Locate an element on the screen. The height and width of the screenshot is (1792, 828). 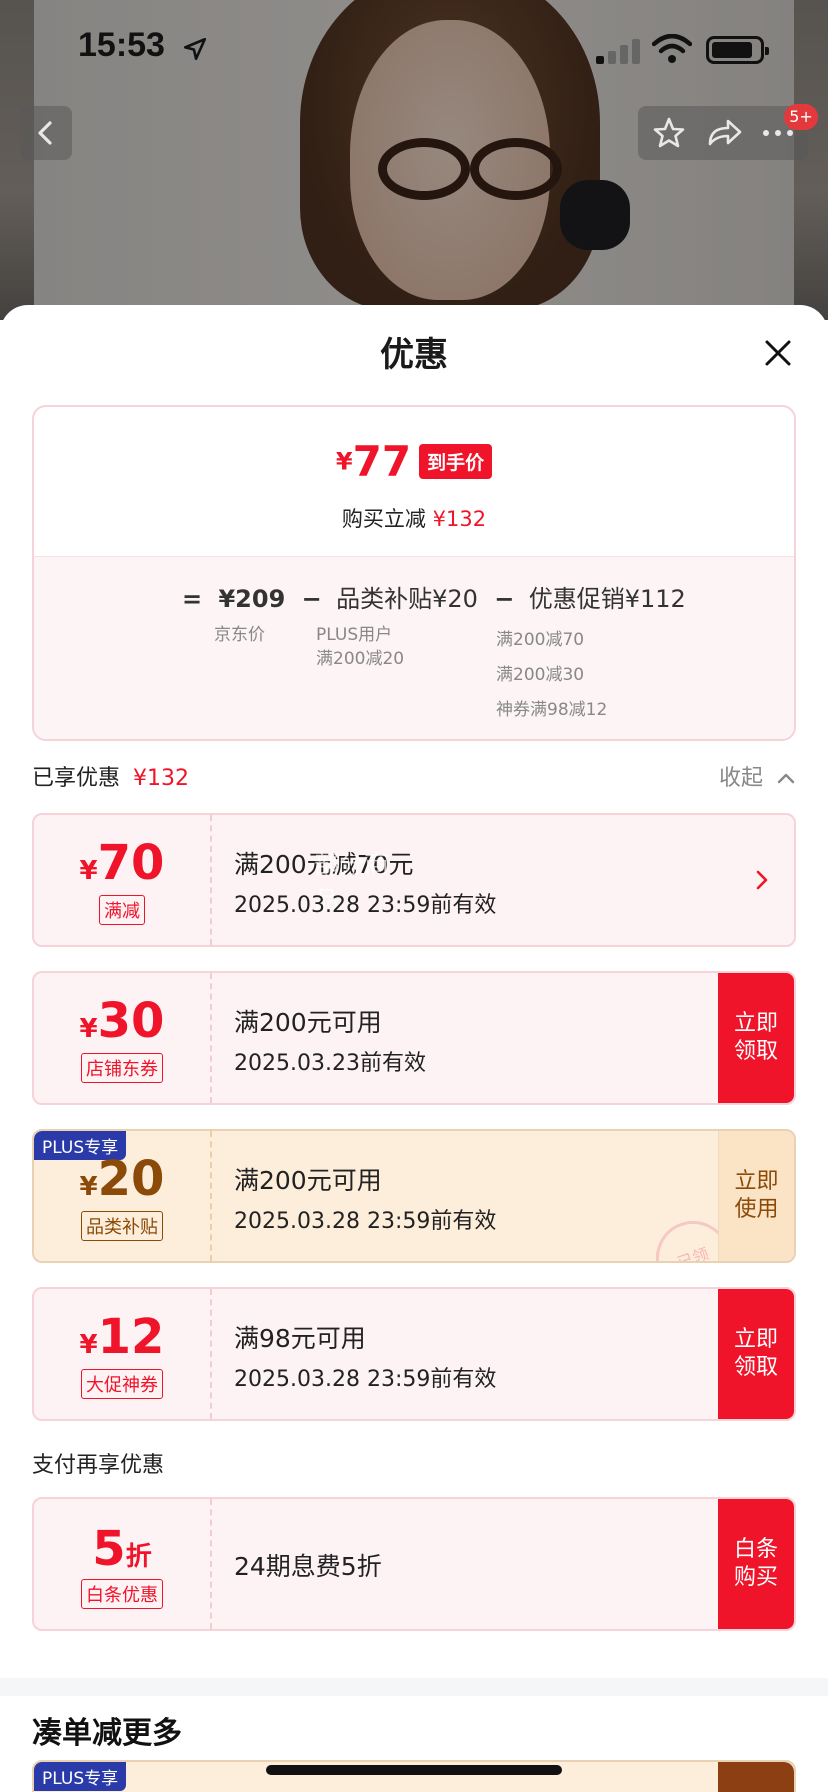
final-price-value: 77 is located at coordinates (382, 461).